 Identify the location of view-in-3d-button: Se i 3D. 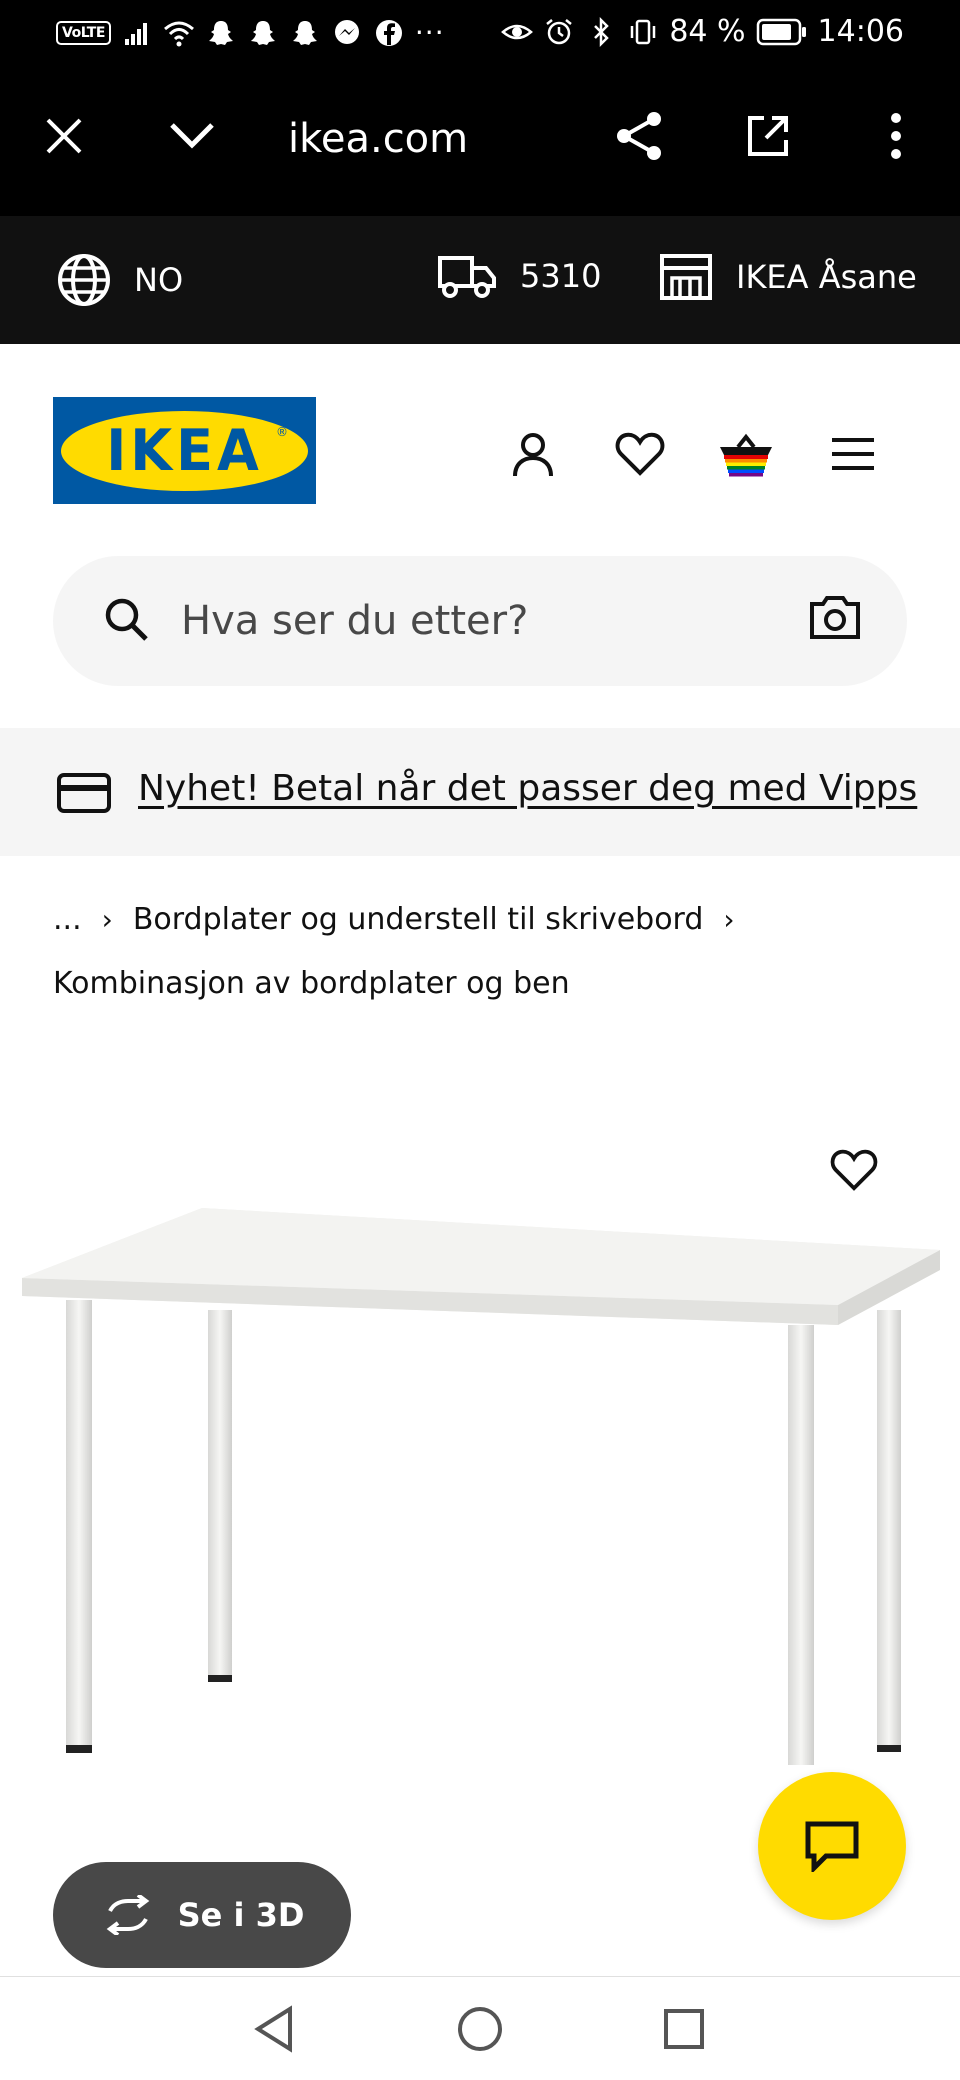
(202, 1915).